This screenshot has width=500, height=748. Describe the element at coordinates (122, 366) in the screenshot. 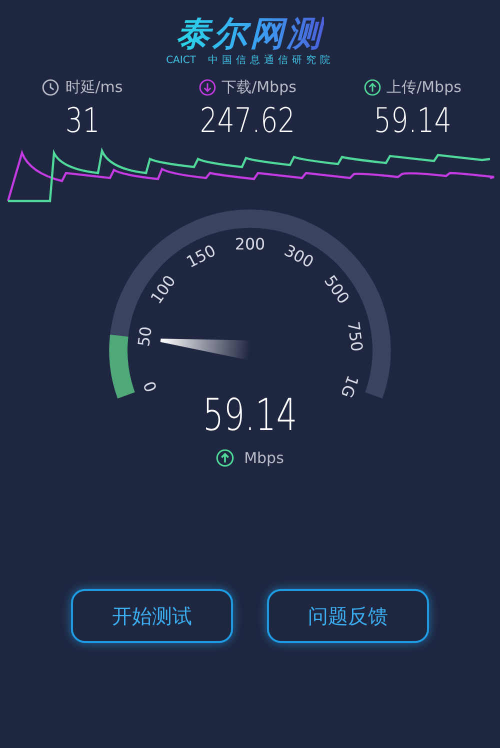

I see `gauge-fill` at that location.